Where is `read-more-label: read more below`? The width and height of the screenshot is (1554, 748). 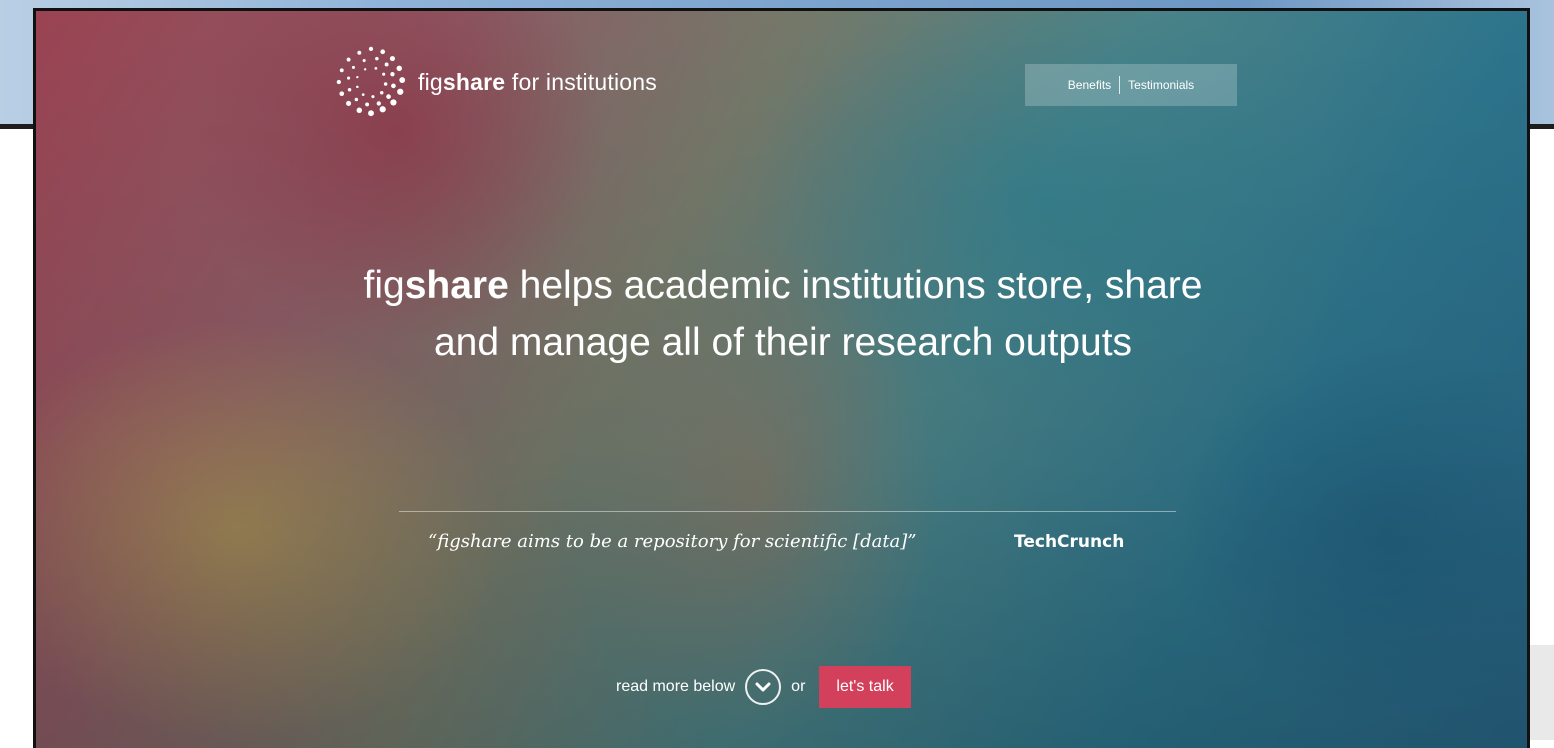
read-more-label: read more below is located at coordinates (676, 686).